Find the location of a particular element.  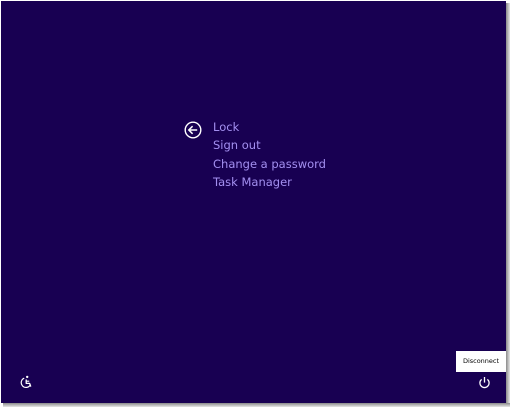

disconnect-tooltip: Disconnect is located at coordinates (481, 361).